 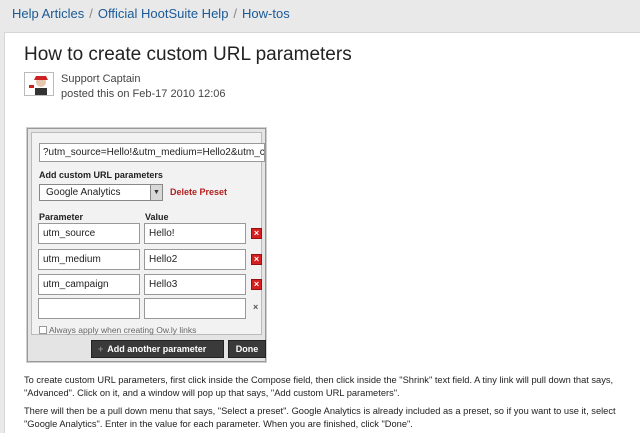 I want to click on always-apply-label: Always apply when creating Ow.ly links, so click(x=123, y=330).